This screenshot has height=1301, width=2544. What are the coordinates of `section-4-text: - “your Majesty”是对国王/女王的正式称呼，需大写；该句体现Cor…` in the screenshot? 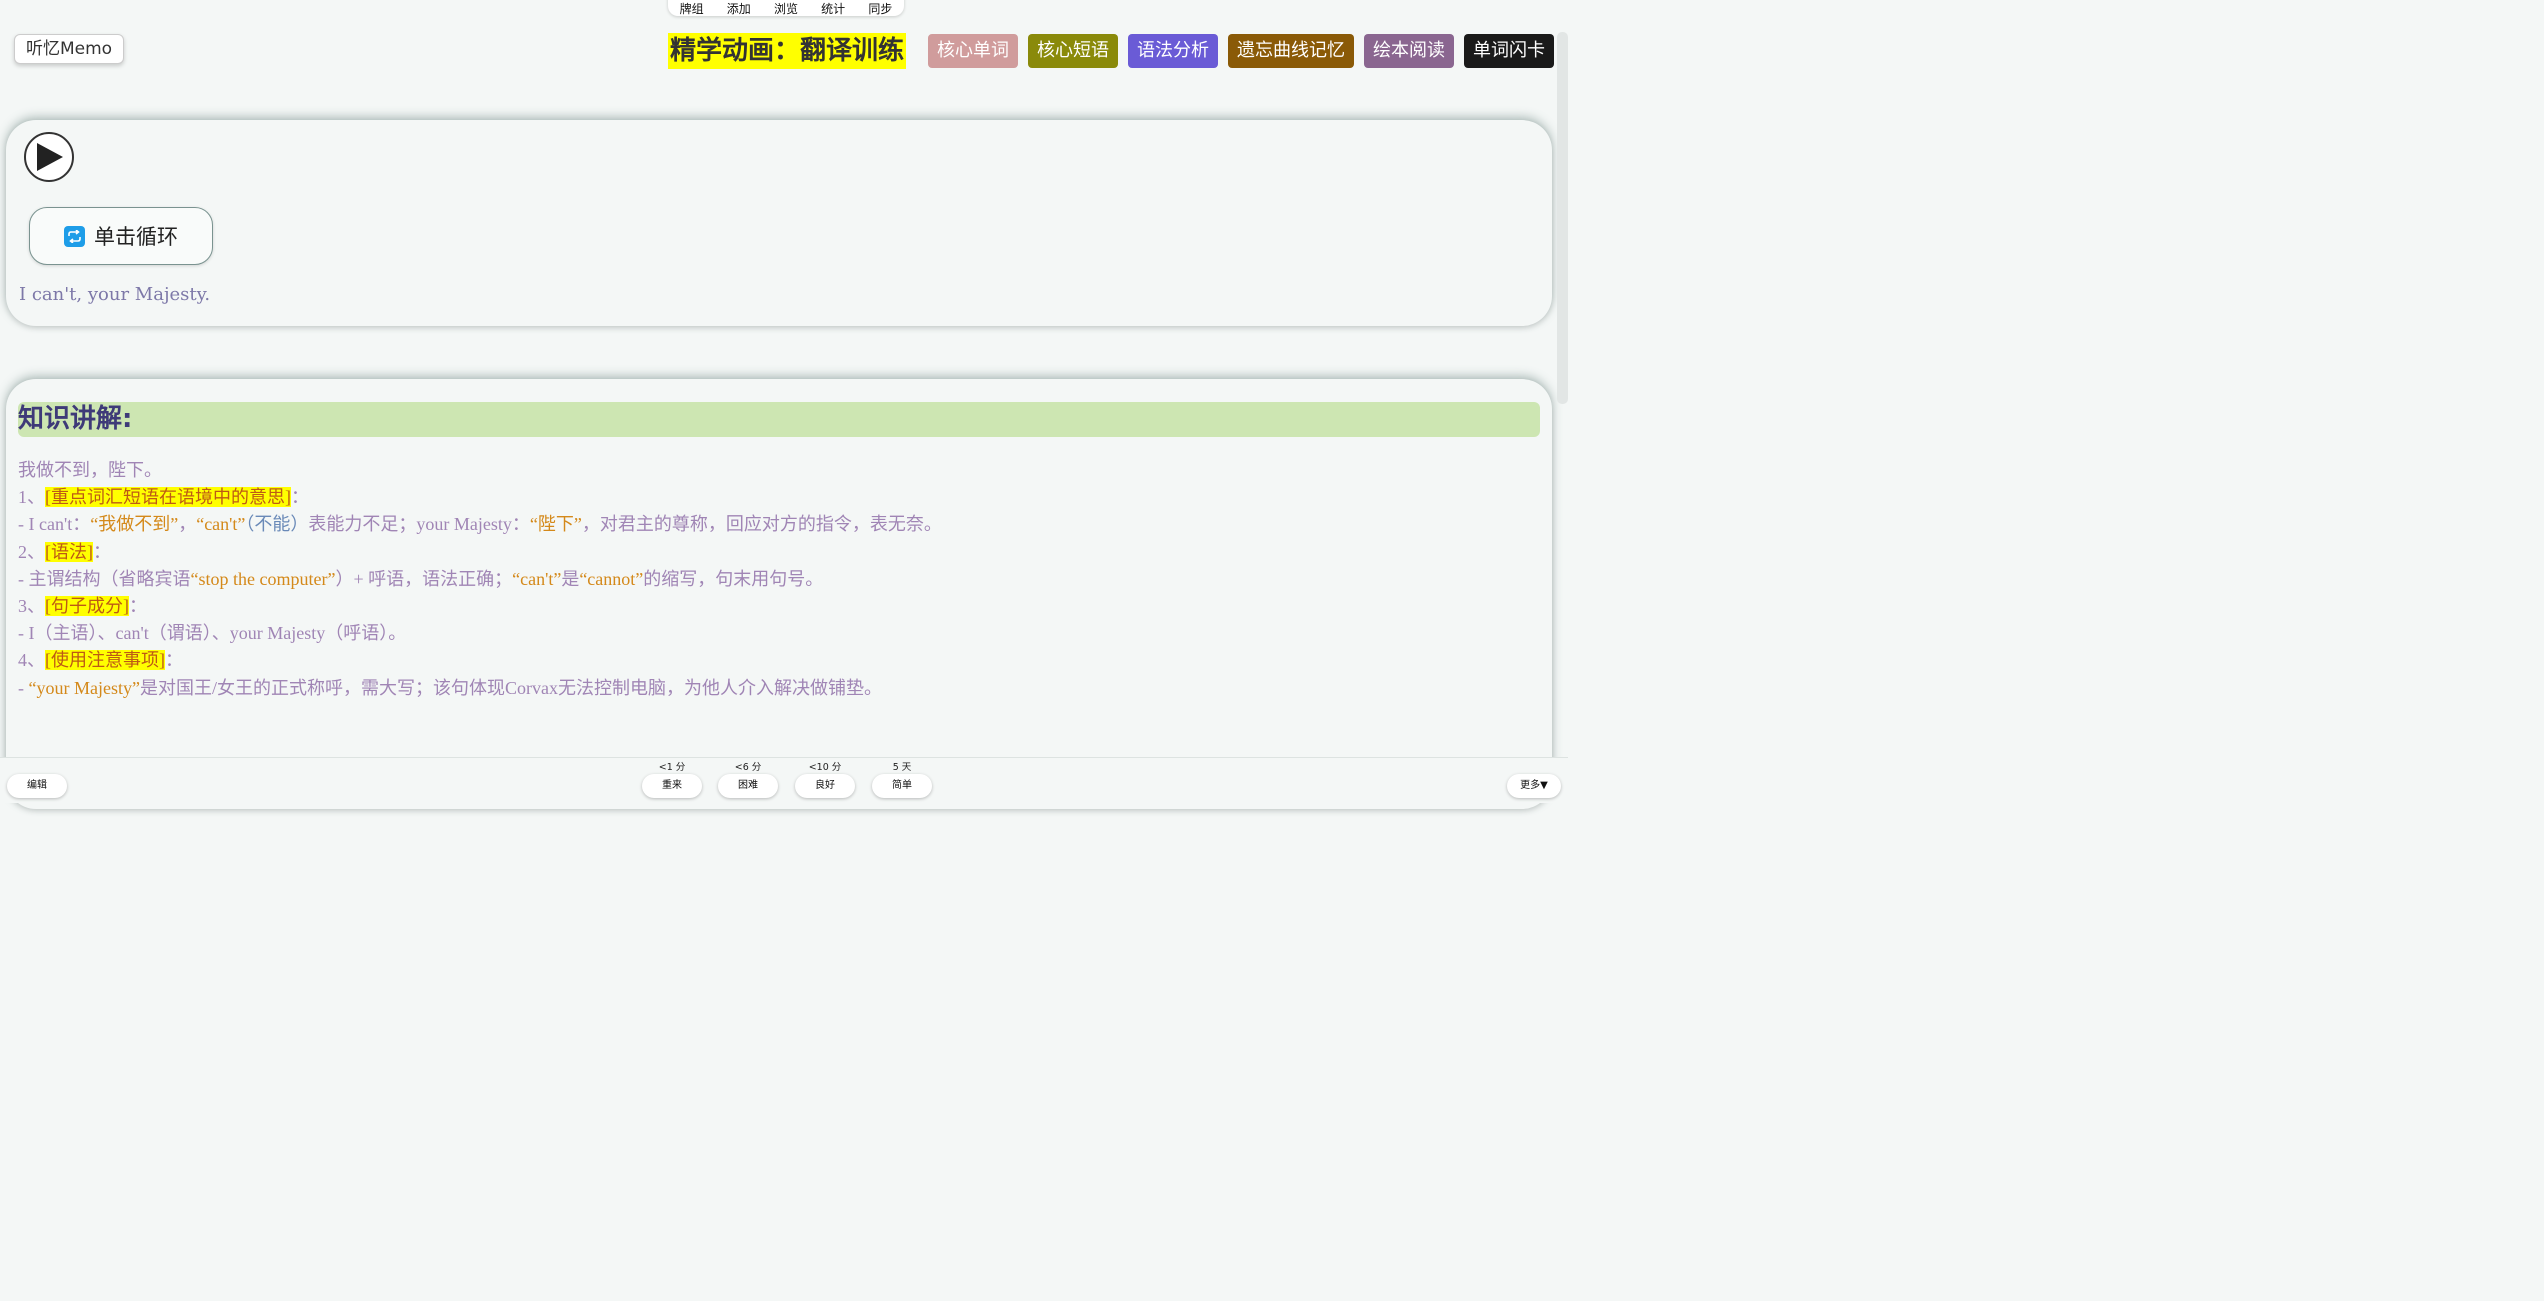 It's located at (450, 687).